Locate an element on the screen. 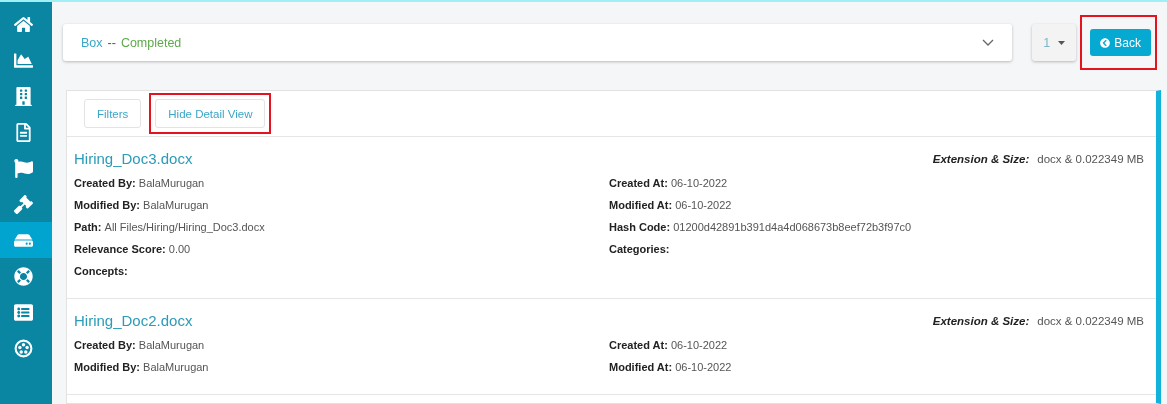 This screenshot has width=1167, height=404. document-title-link: Hiring_Doc3.docx is located at coordinates (133, 158).